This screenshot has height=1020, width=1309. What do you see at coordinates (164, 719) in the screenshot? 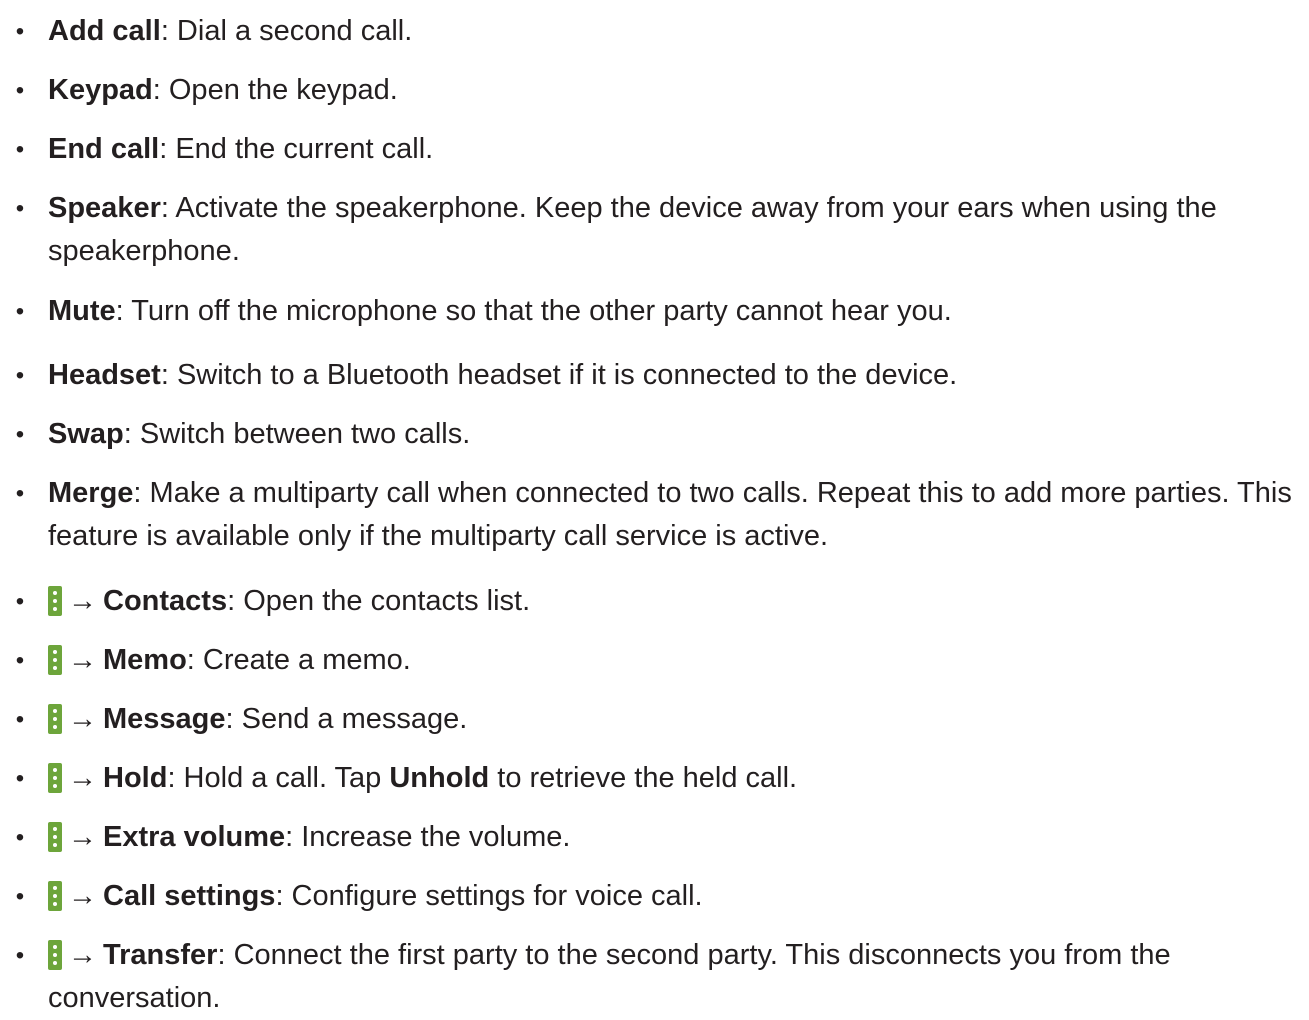
I see `term: Message` at bounding box center [164, 719].